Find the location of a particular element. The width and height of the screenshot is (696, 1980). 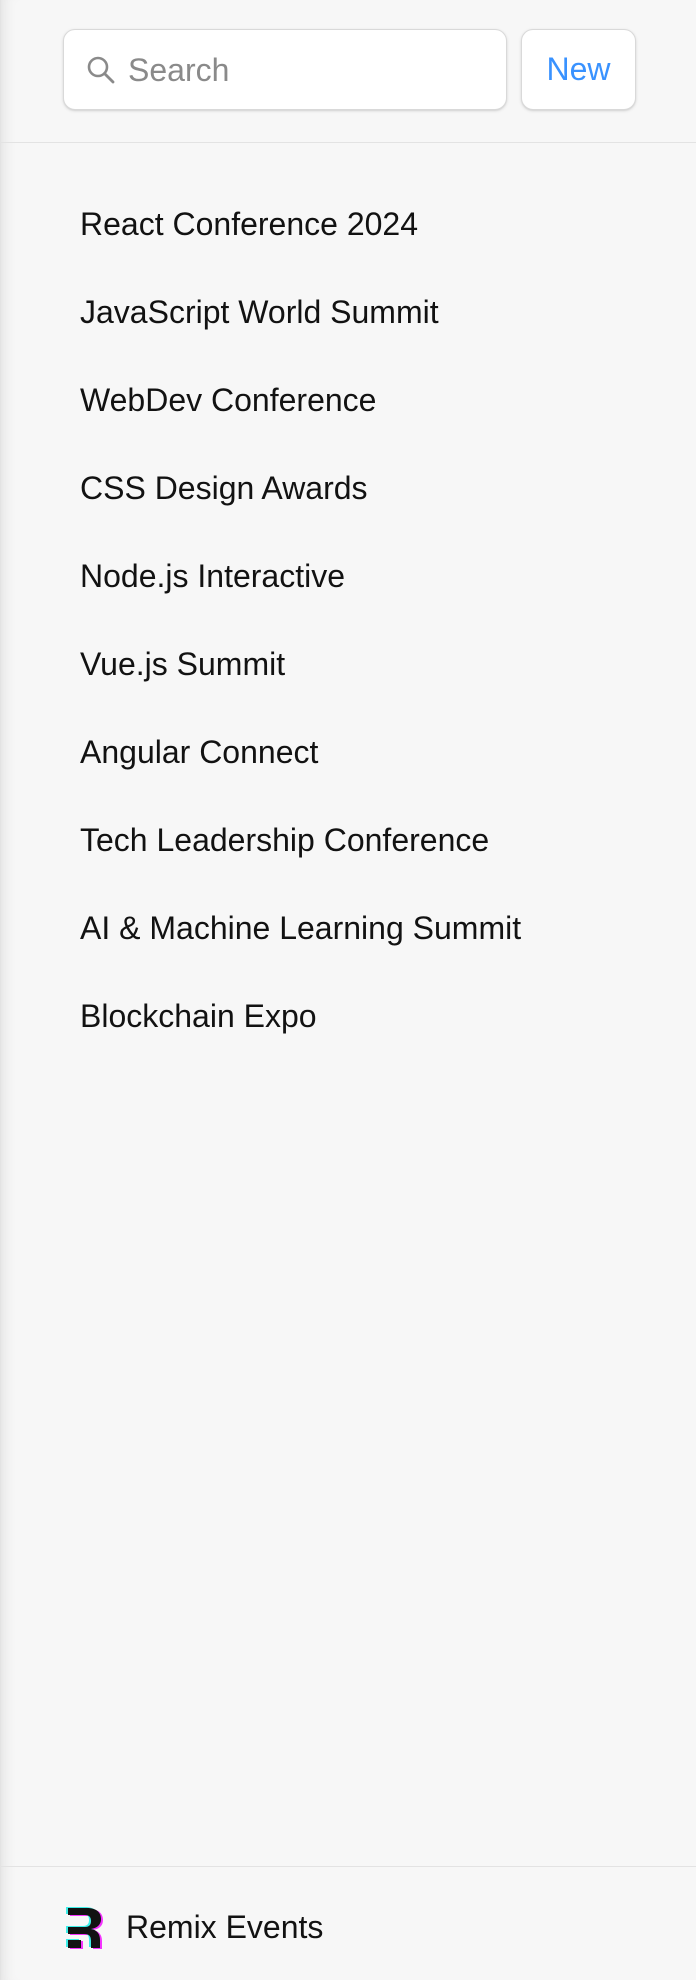

event-item: Vue.js Summit is located at coordinates (292, 664).